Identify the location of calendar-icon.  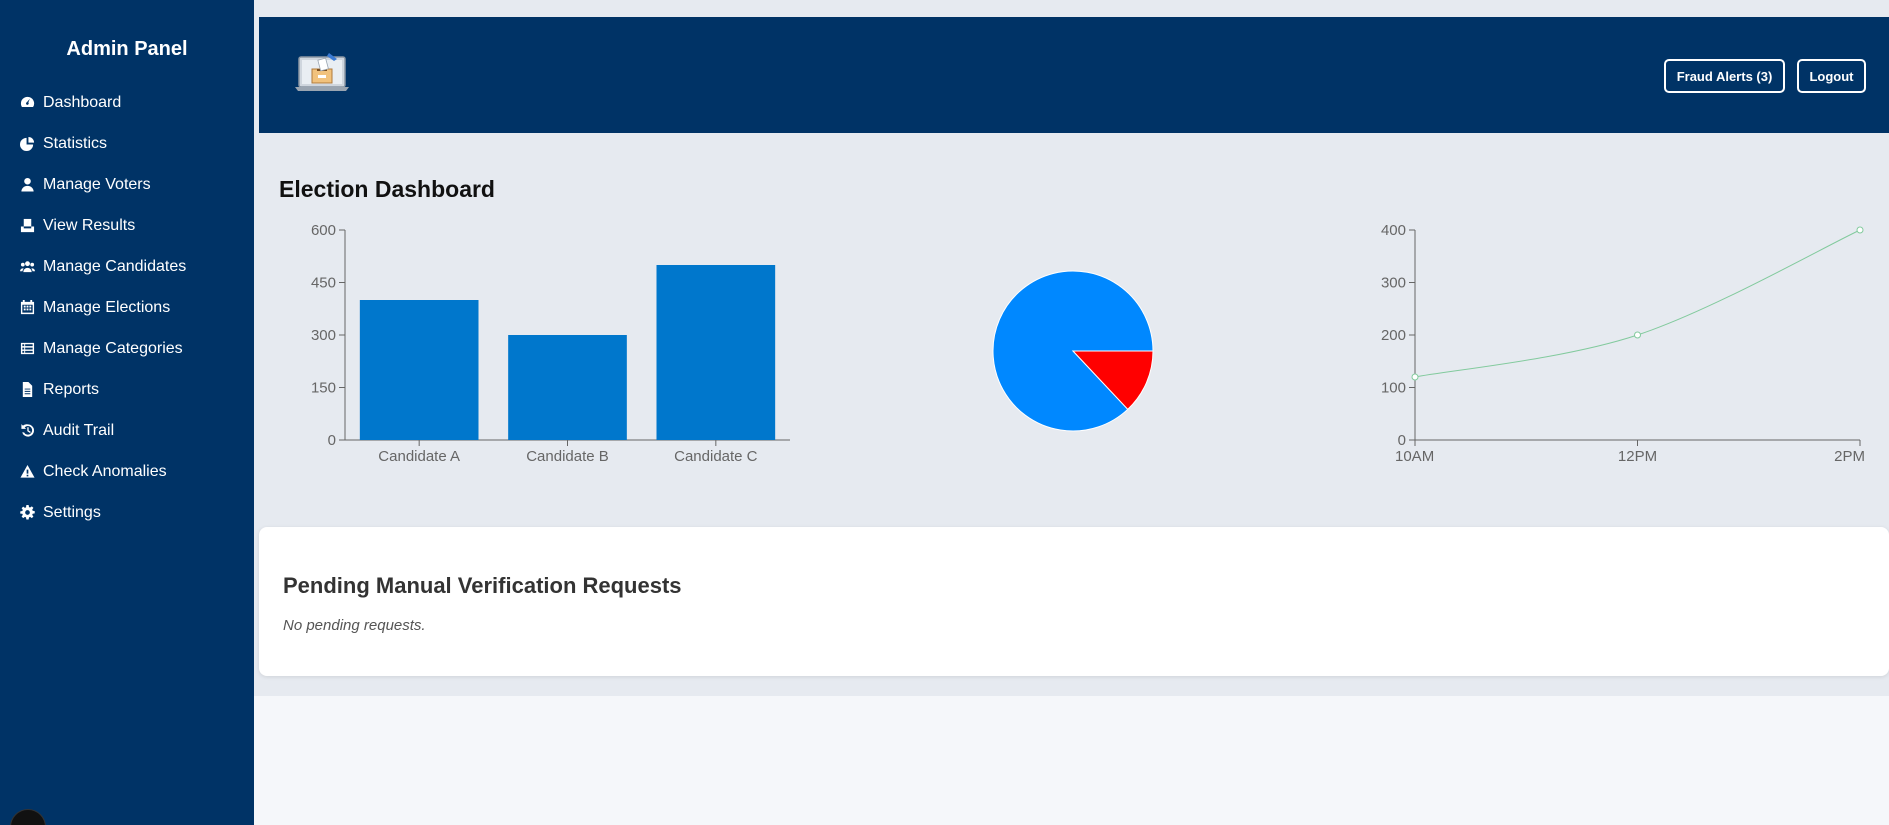
(27, 308).